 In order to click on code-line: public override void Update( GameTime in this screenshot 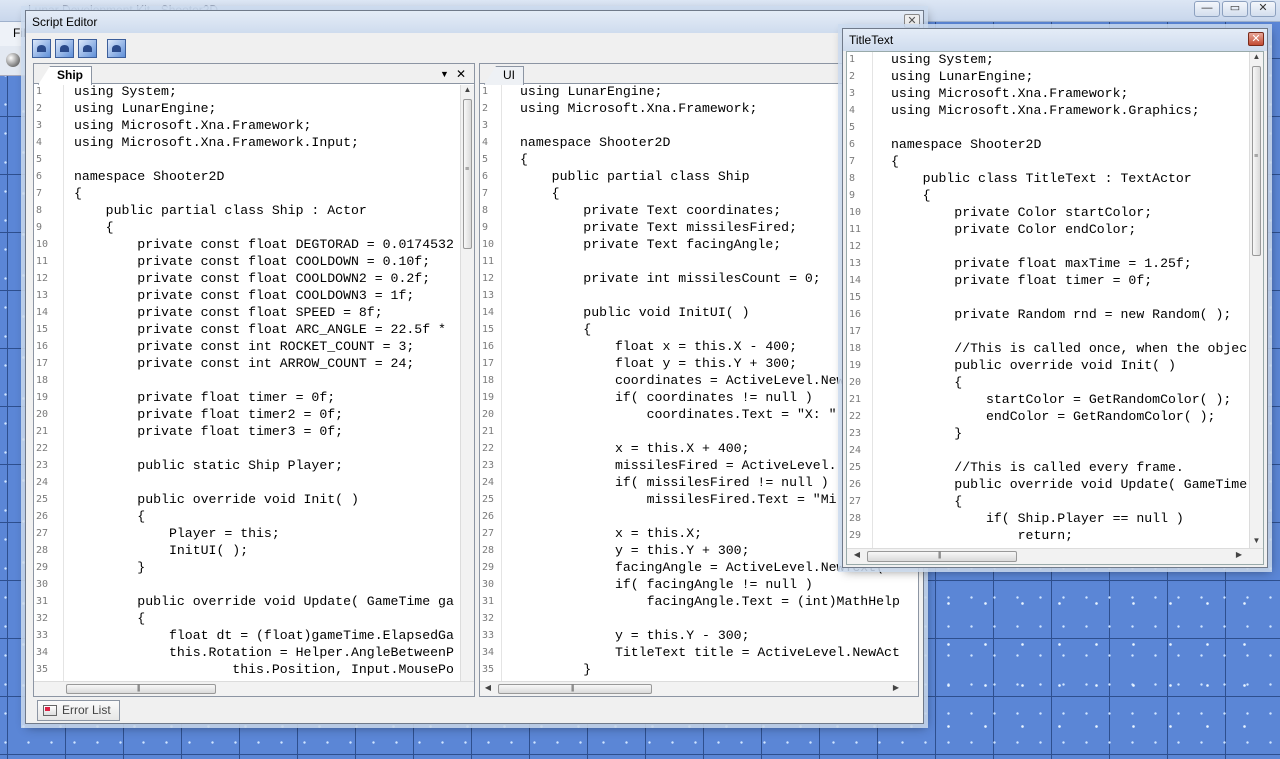, I will do `click(1069, 484)`.